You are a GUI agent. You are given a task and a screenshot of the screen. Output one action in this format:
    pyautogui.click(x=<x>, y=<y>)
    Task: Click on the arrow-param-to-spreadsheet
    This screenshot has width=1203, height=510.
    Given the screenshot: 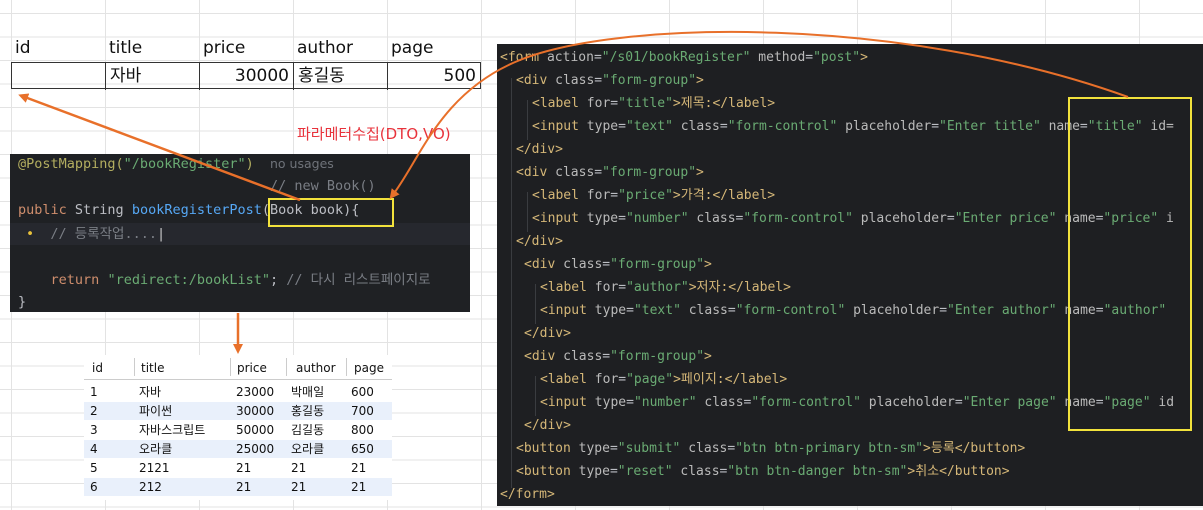 What is the action you would take?
    pyautogui.click(x=159, y=147)
    